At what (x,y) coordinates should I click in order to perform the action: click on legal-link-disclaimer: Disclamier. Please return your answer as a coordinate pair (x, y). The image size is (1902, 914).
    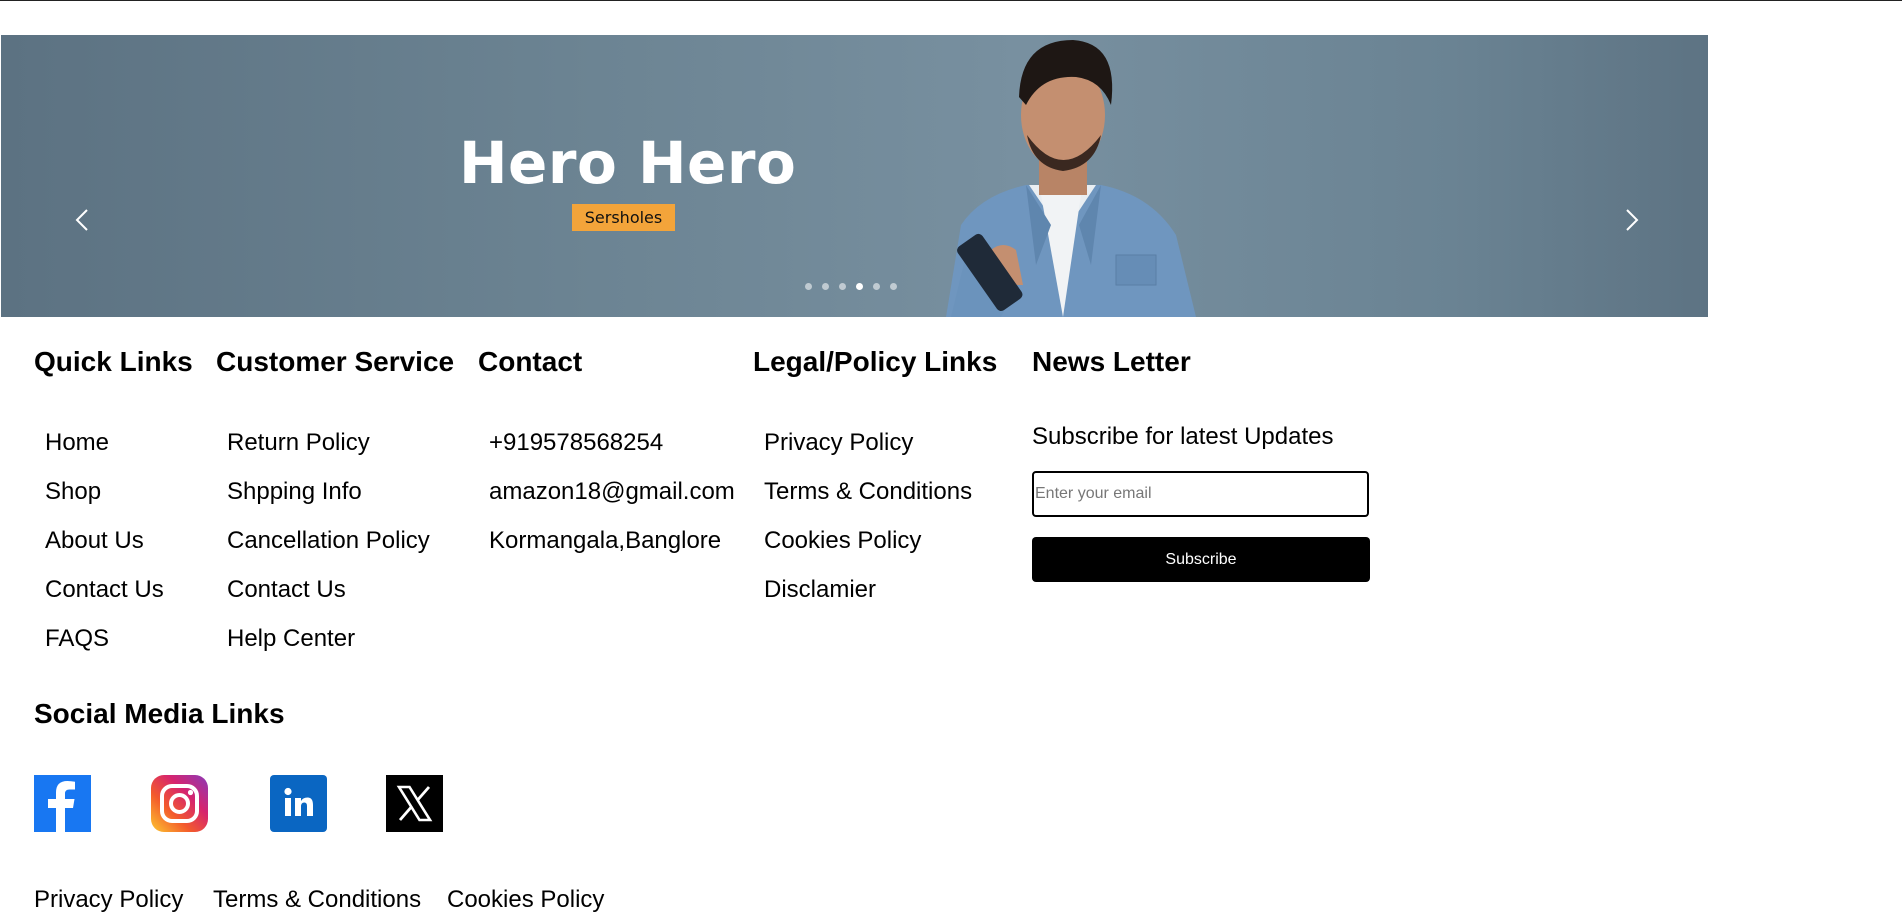
    Looking at the image, I should click on (868, 602).